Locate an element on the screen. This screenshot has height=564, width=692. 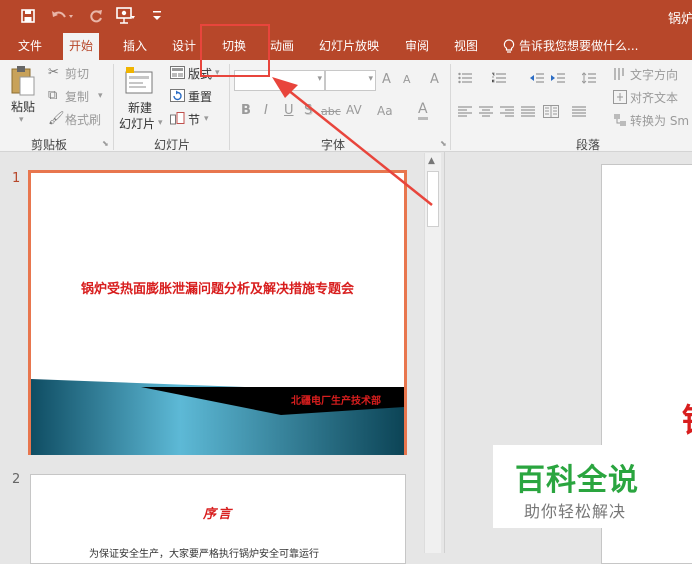
scrollbar-thumb is located at coordinates (433, 199).